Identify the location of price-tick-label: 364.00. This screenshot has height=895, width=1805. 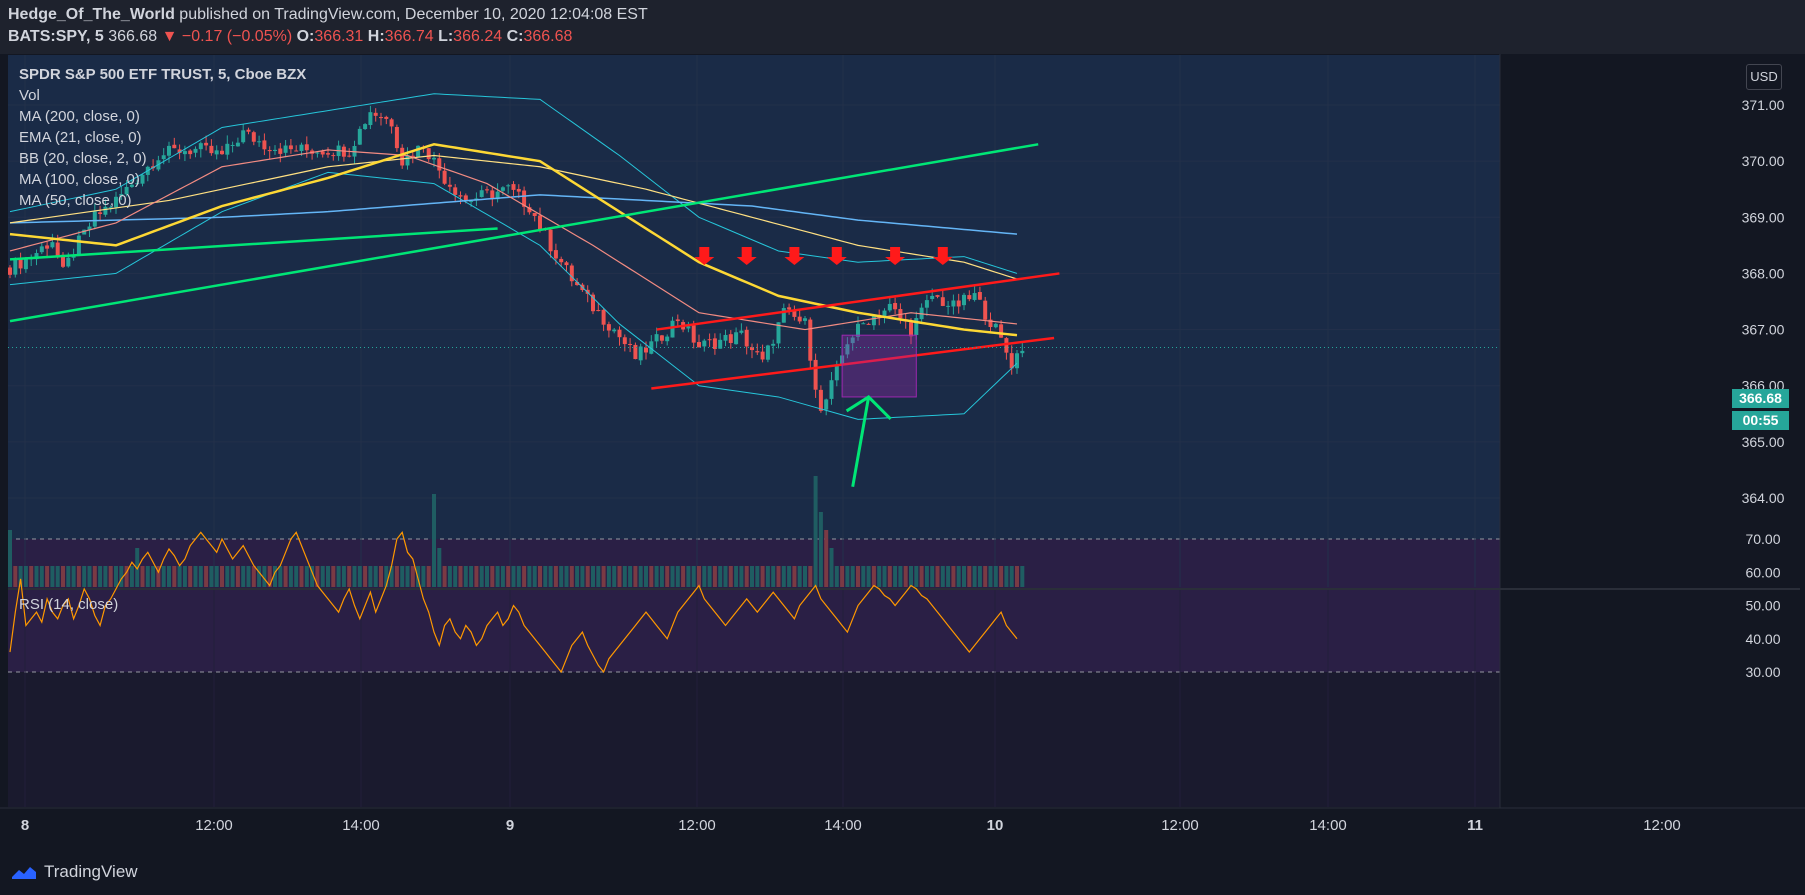
(1763, 498).